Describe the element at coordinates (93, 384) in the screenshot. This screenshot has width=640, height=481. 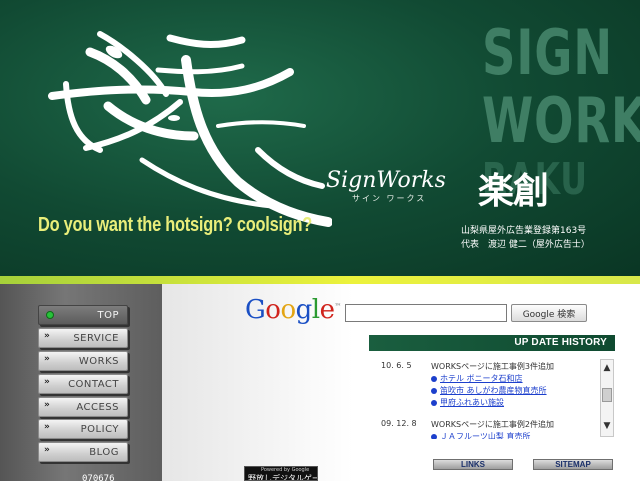
I see `nav-label: CONTACT` at that location.